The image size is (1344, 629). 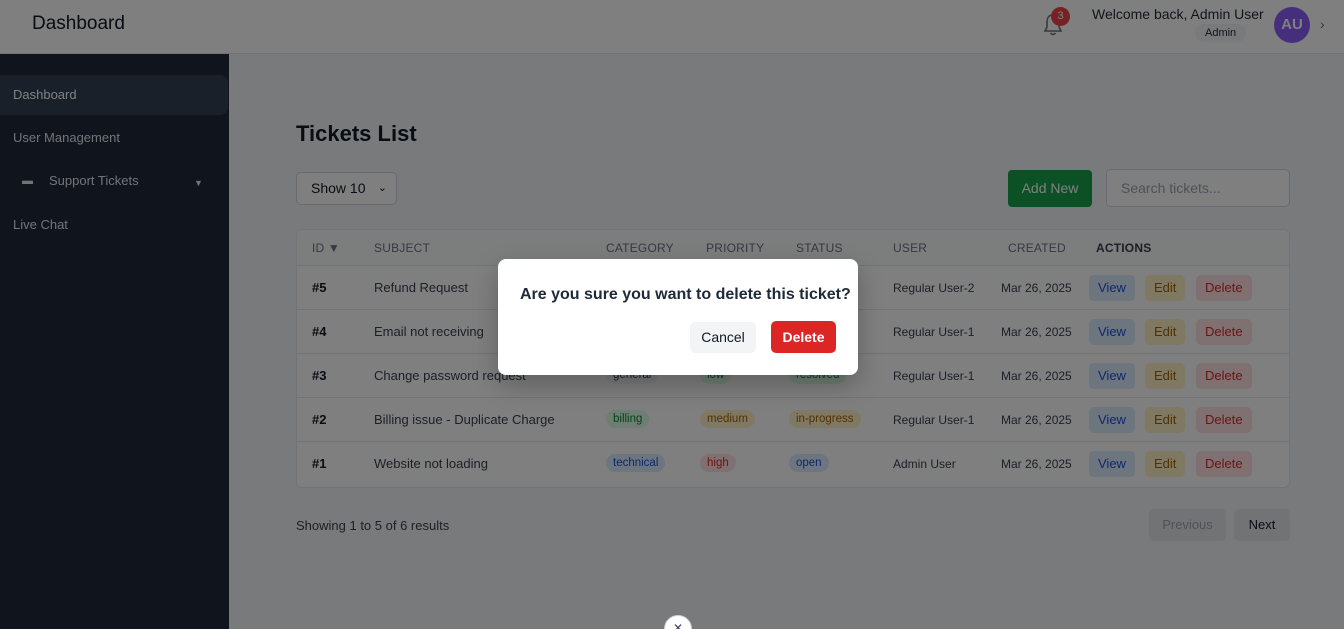 I want to click on confirm-delete-button: Delete, so click(x=803, y=337).